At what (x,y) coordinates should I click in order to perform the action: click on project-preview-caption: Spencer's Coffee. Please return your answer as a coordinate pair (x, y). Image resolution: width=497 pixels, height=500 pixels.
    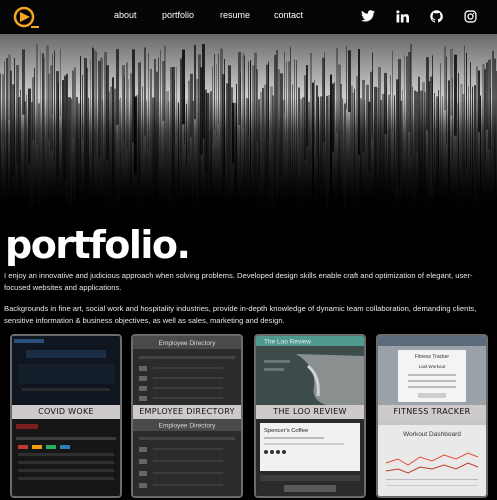
    Looking at the image, I should click on (286, 431).